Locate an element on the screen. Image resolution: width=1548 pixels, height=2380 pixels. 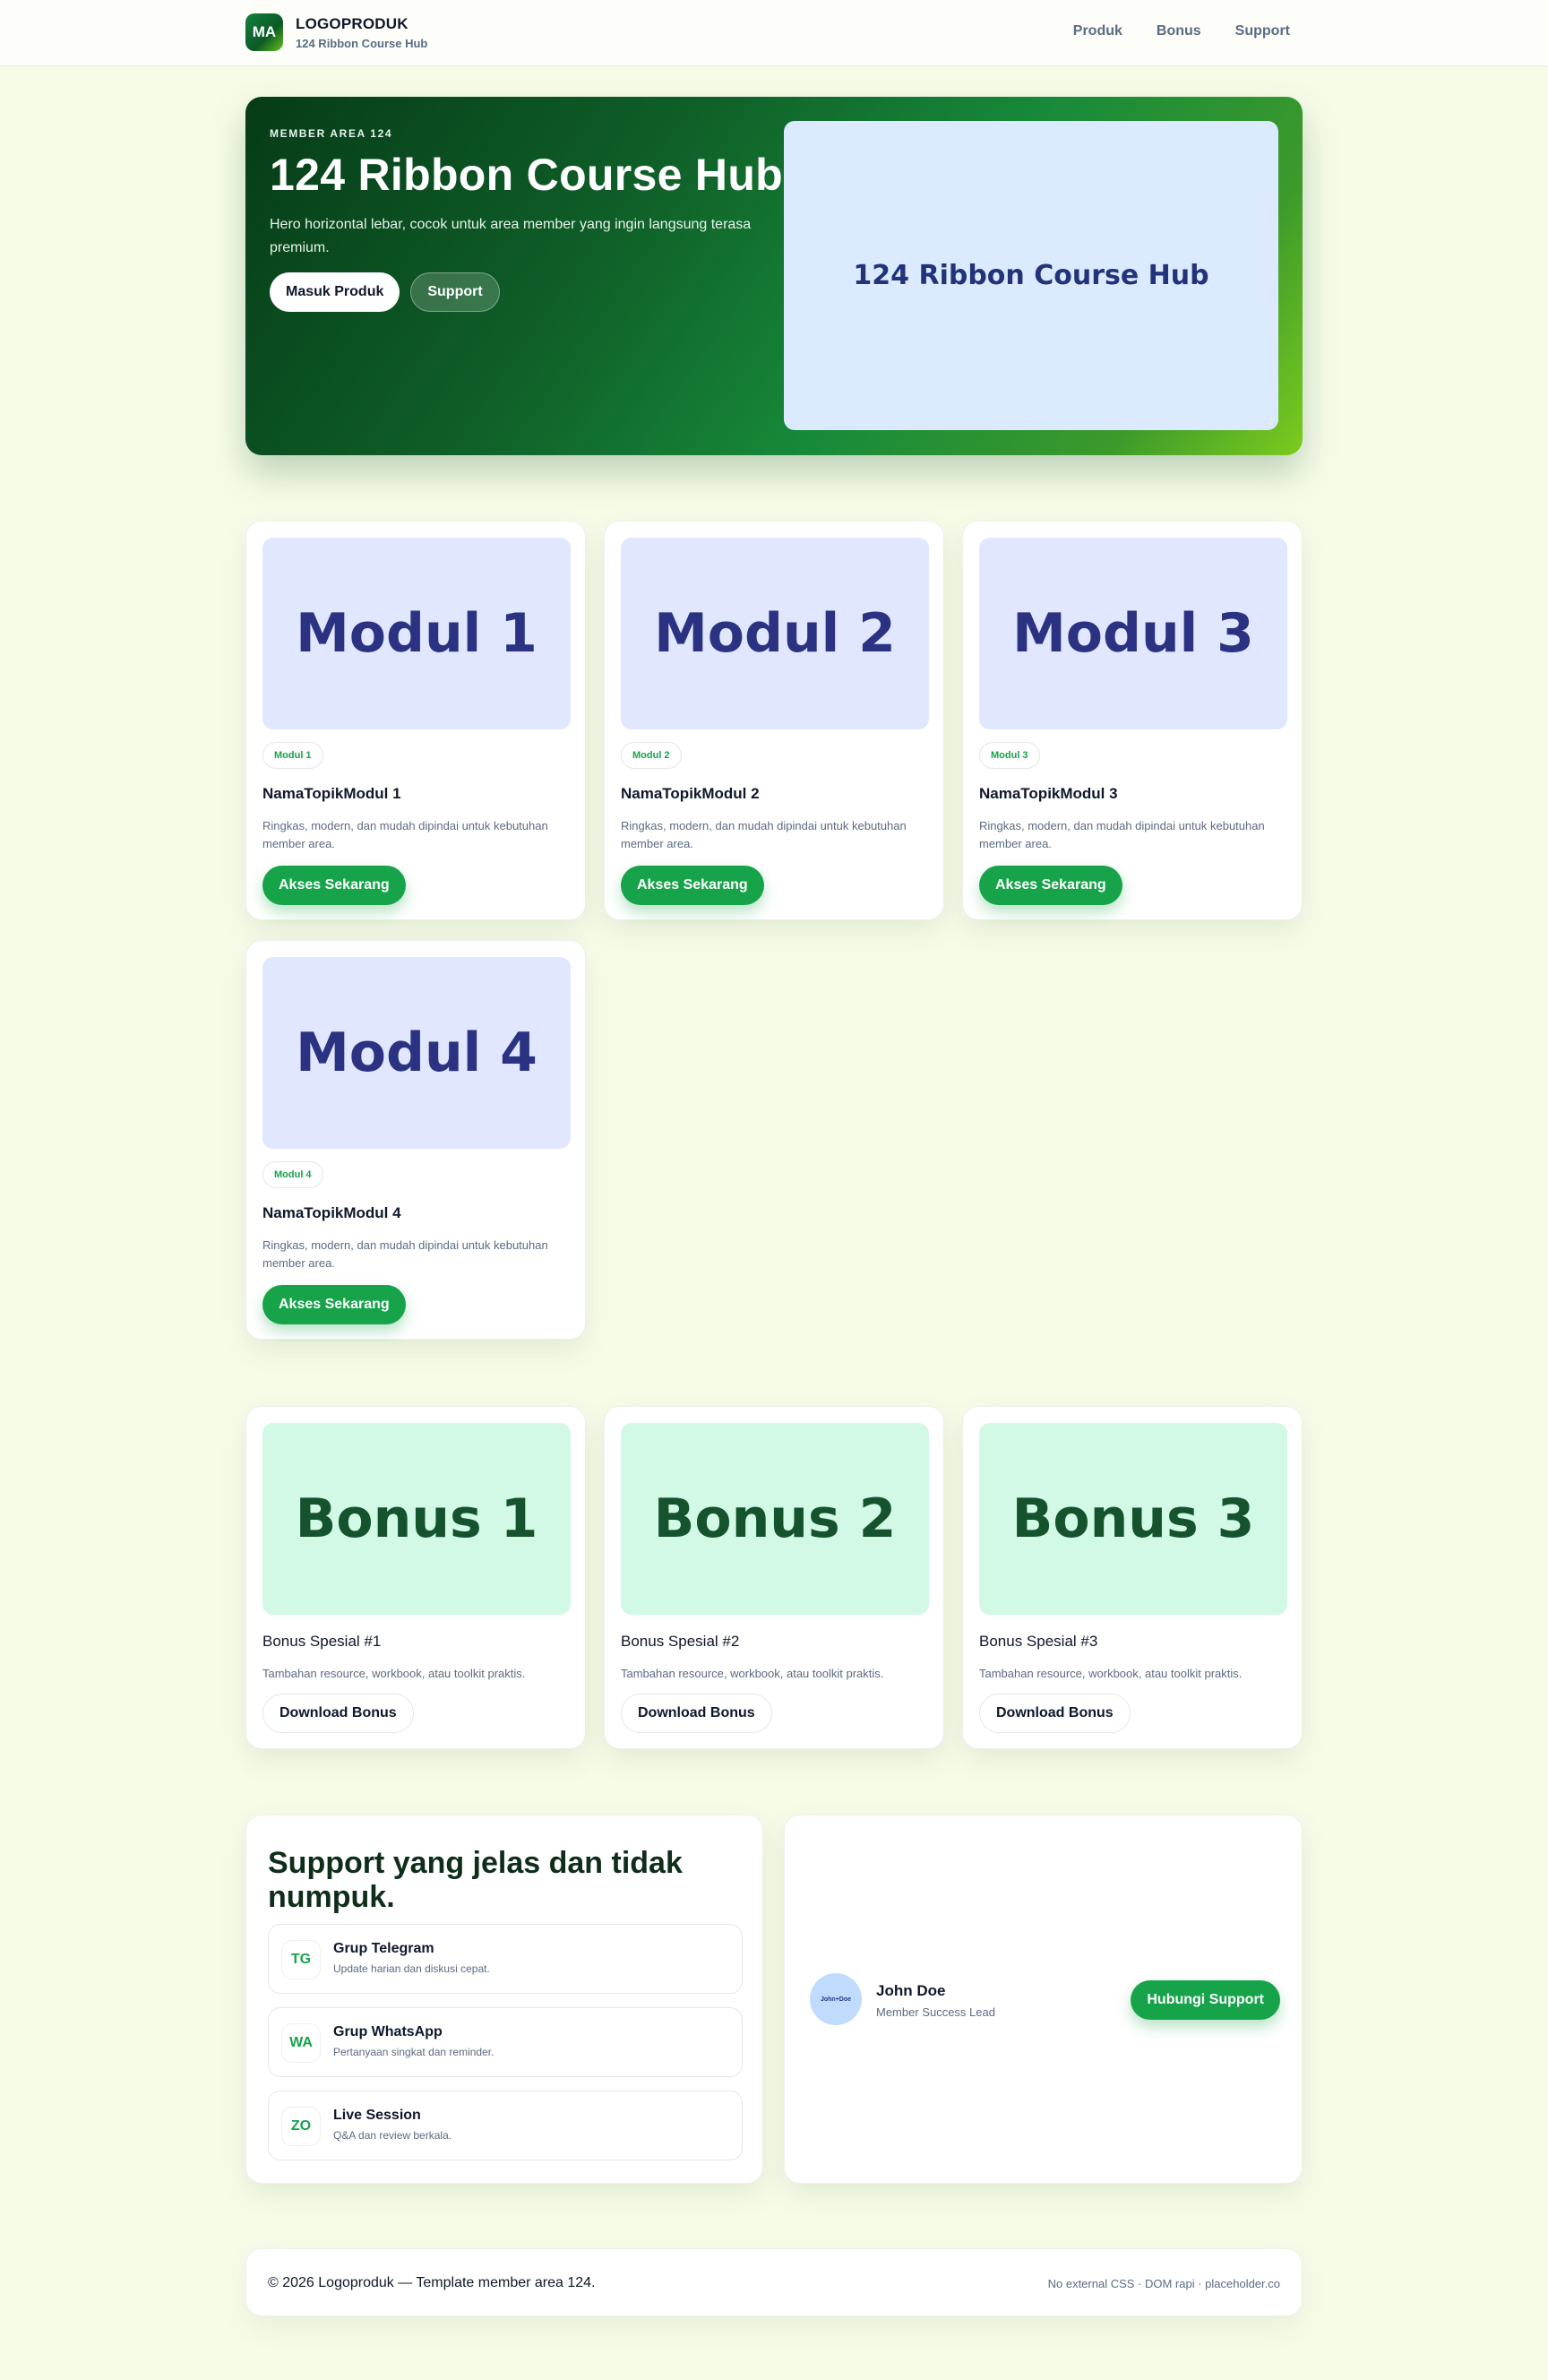
module-title: NamaTopikModul 2 is located at coordinates (690, 794).